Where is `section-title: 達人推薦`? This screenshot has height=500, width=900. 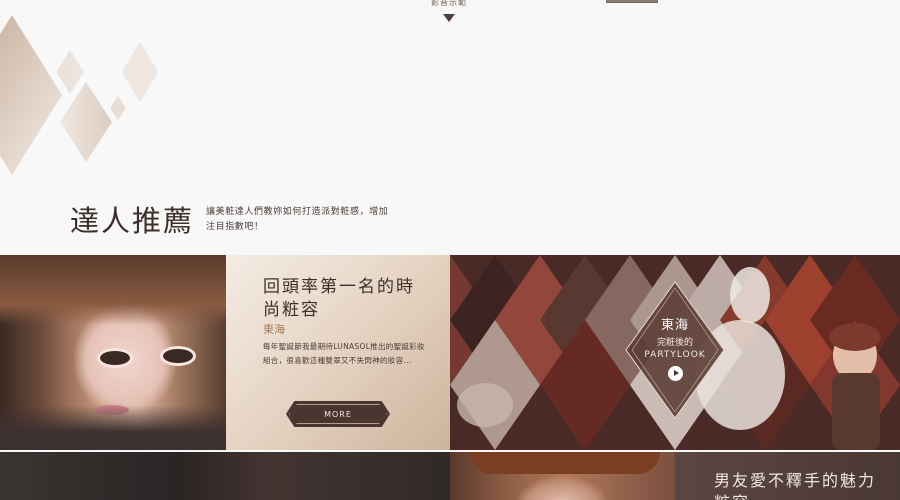
section-title: 達人推薦 is located at coordinates (132, 221).